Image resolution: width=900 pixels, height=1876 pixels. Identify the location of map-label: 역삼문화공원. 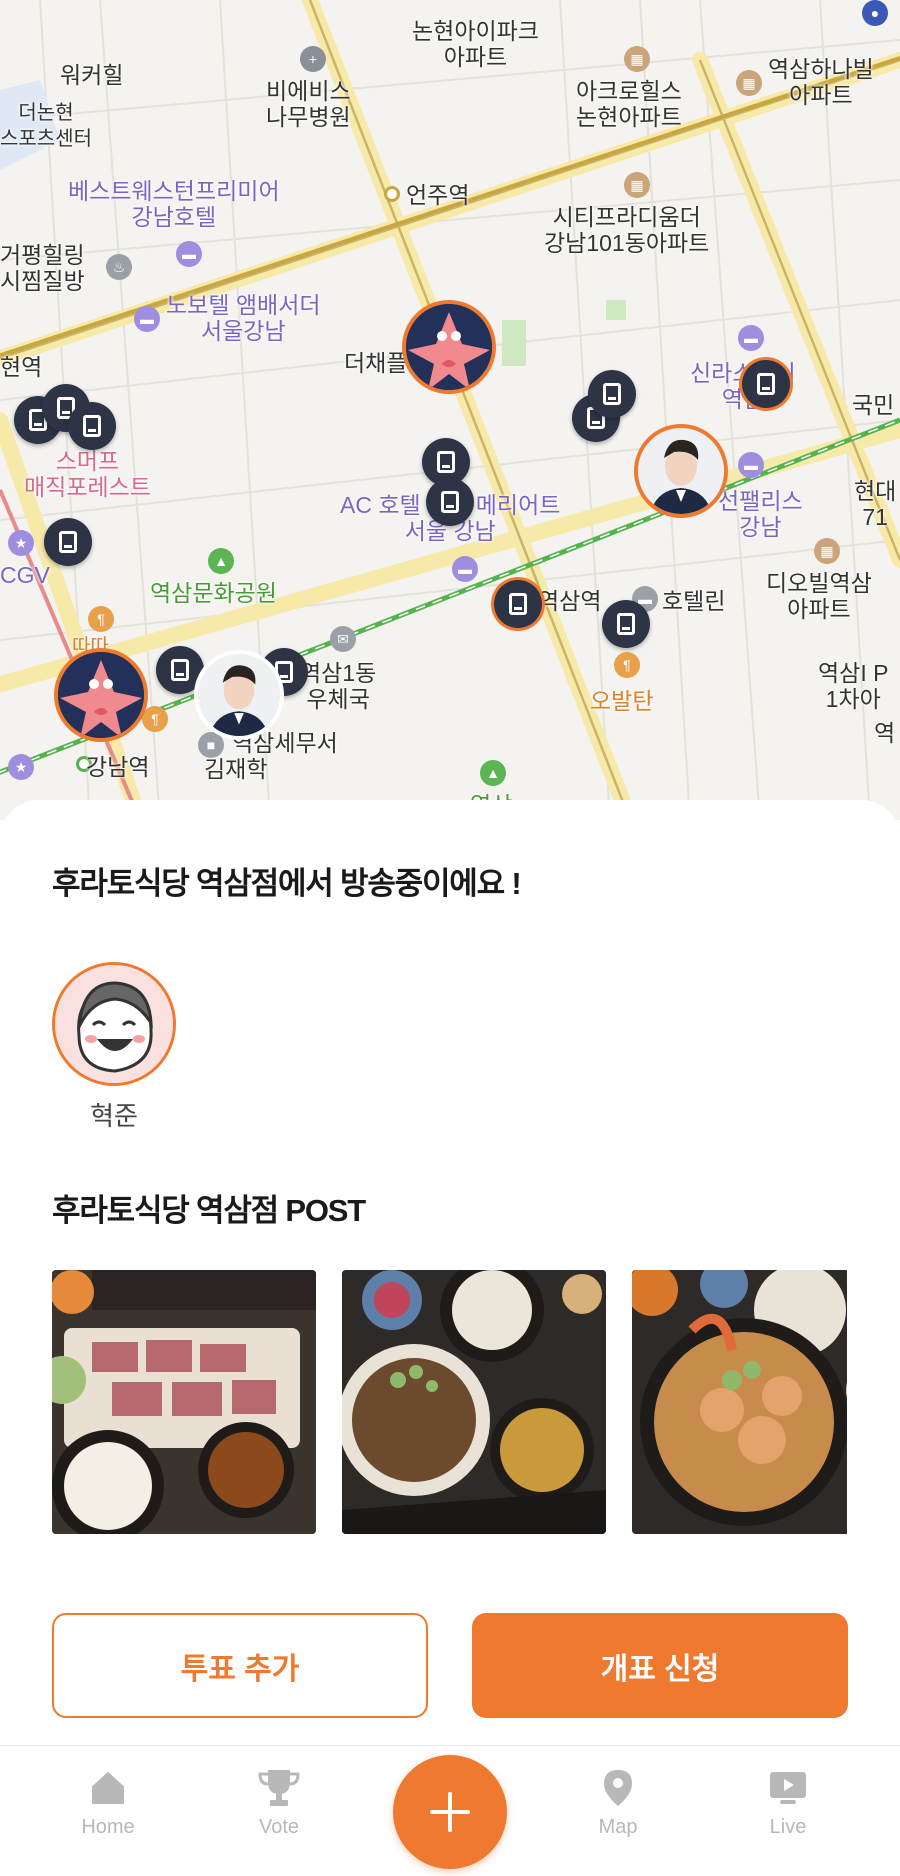
(213, 593).